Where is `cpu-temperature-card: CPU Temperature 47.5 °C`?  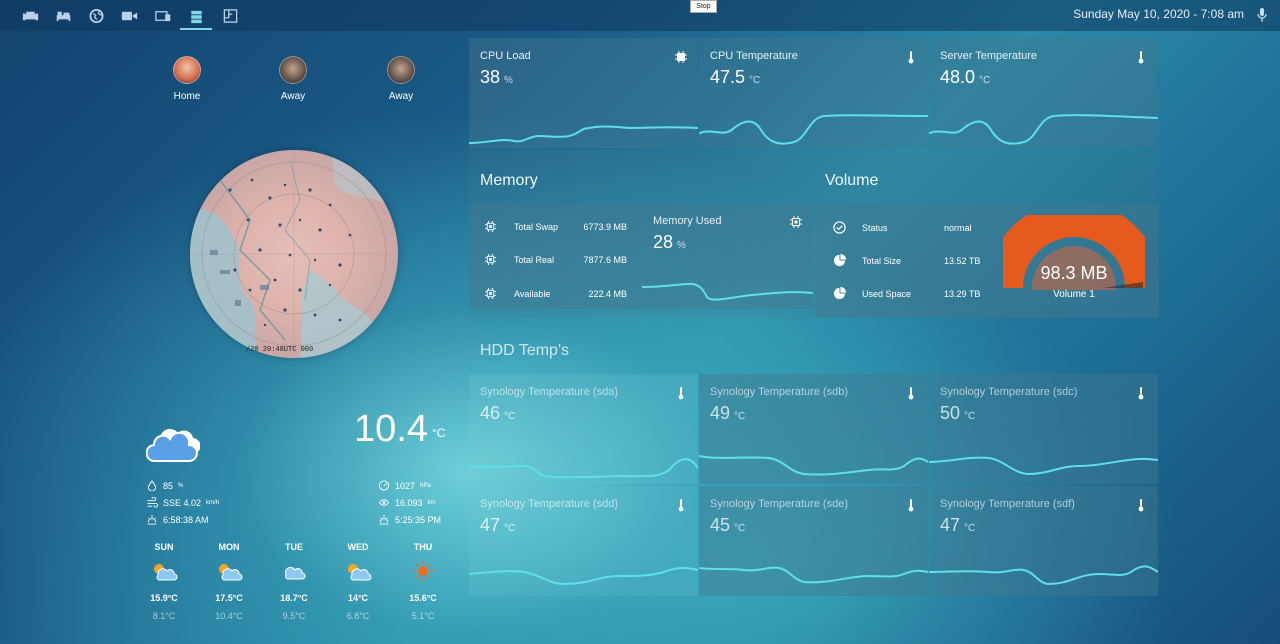 cpu-temperature-card: CPU Temperature 47.5 °C is located at coordinates (813, 93).